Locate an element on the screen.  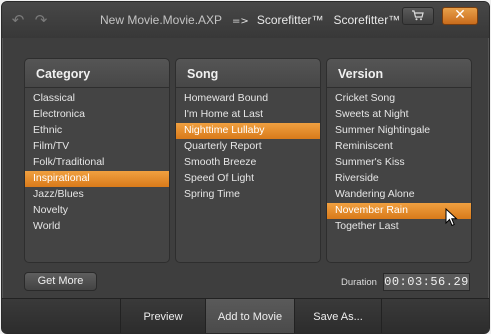
category-item: Classical is located at coordinates (97, 99).